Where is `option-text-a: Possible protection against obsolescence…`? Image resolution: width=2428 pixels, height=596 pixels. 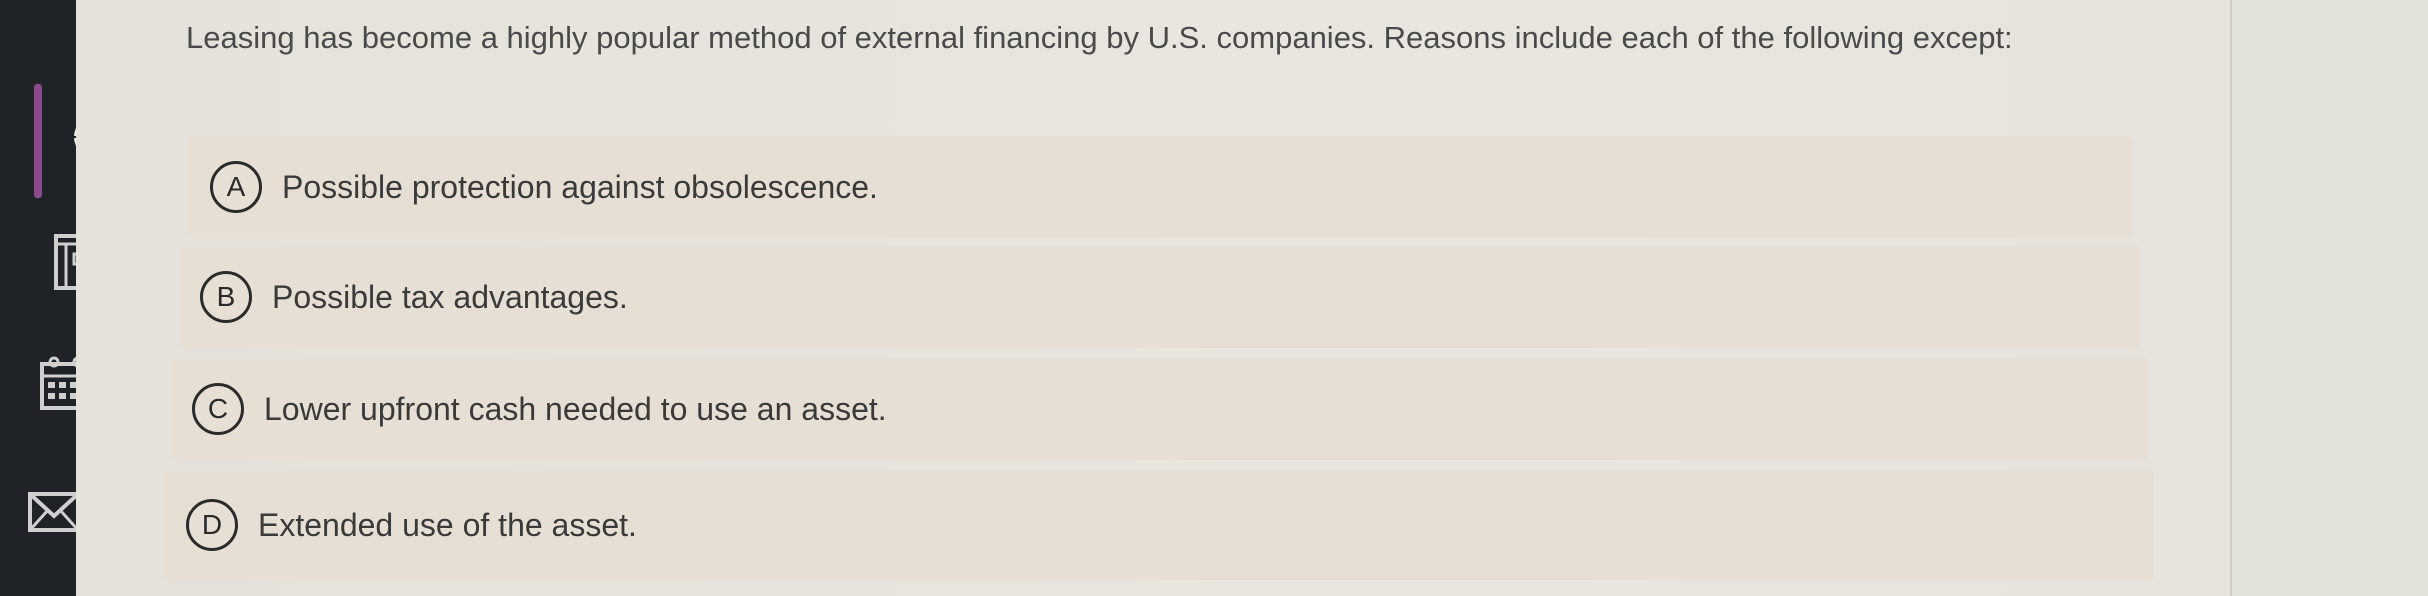
option-text-a: Possible protection against obsolescence… is located at coordinates (580, 186).